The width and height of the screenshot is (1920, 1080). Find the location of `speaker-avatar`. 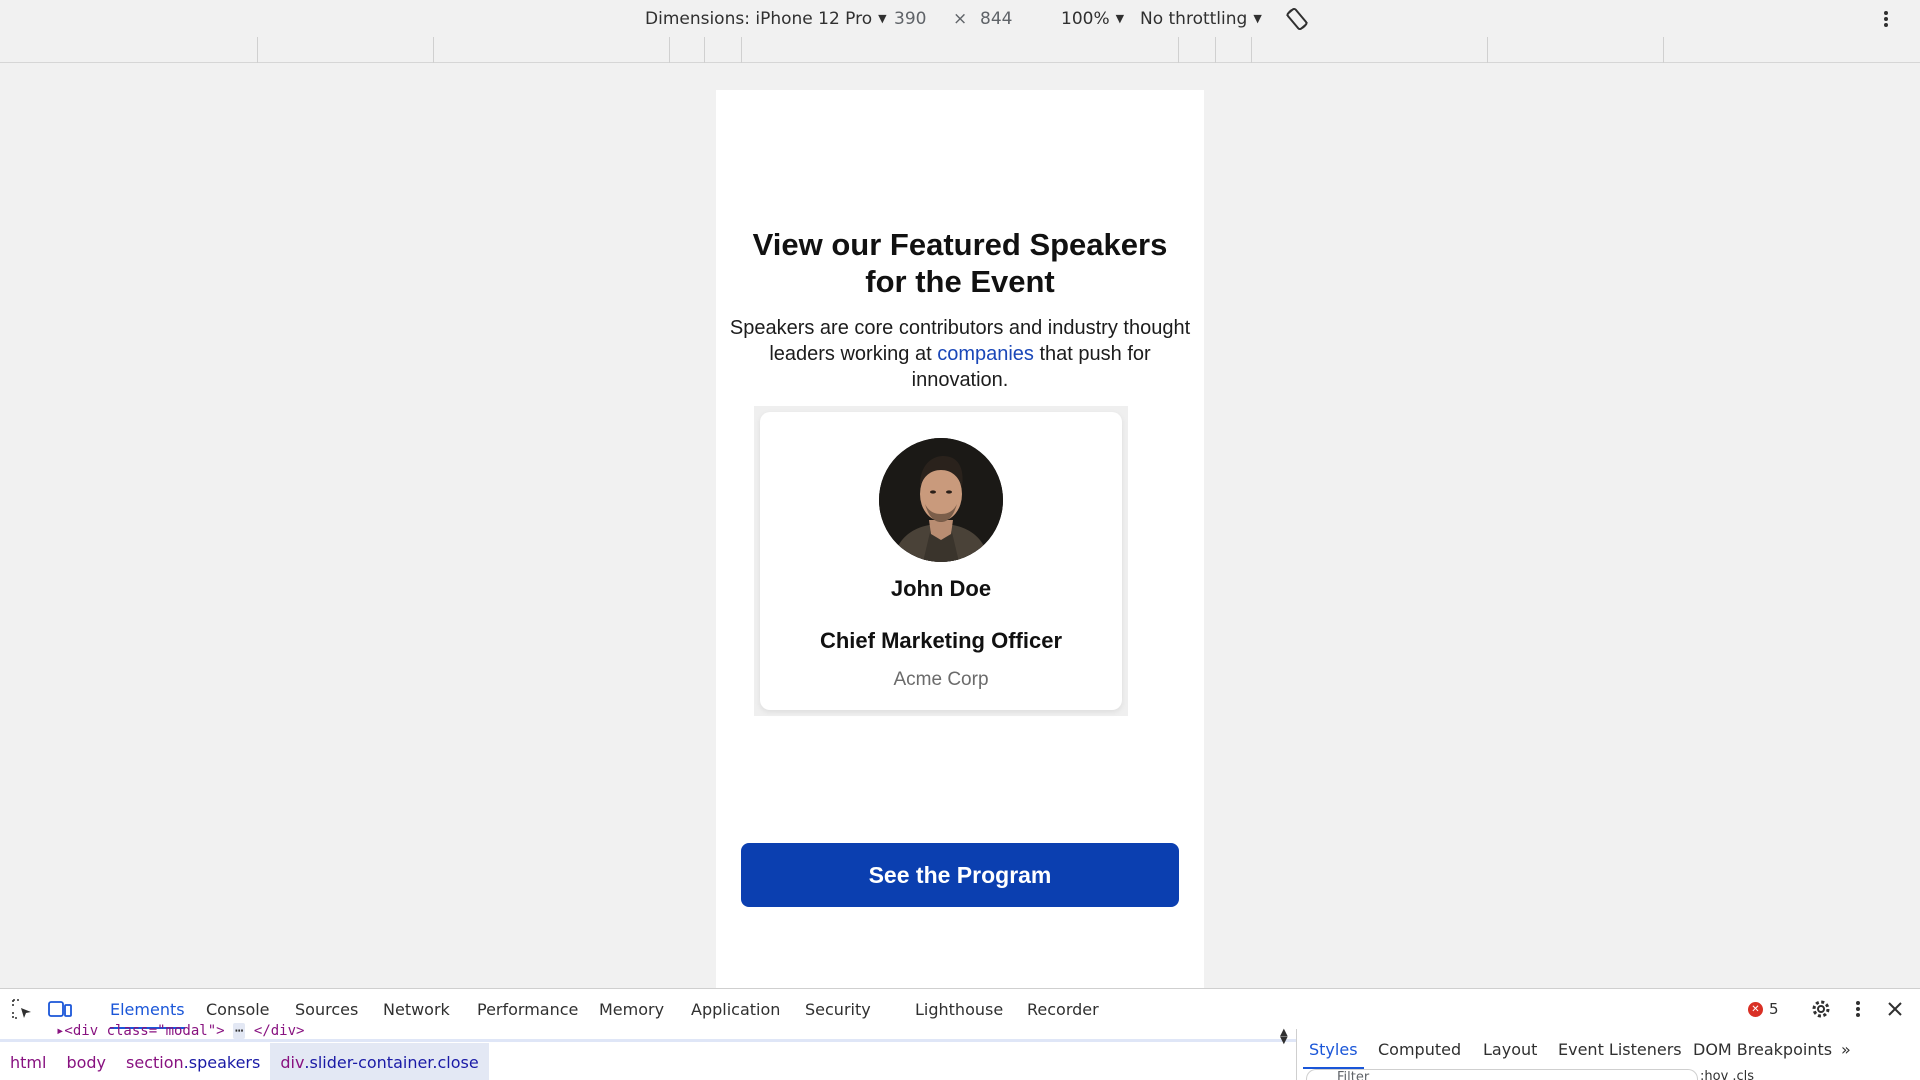

speaker-avatar is located at coordinates (941, 500).